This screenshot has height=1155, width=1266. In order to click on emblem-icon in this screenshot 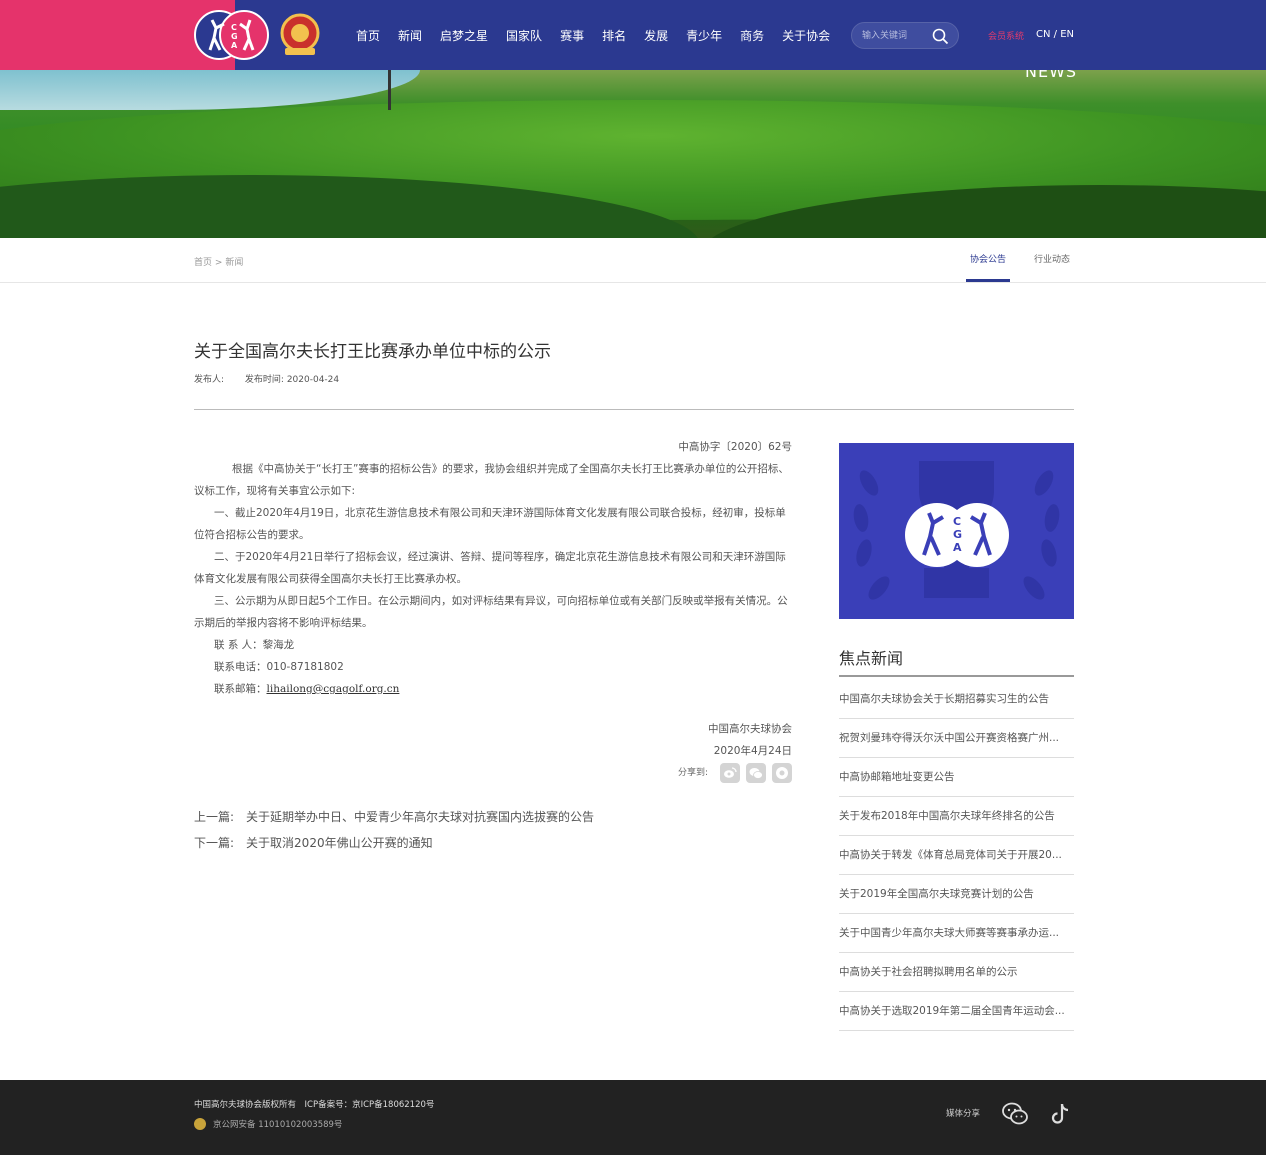, I will do `click(300, 35)`.